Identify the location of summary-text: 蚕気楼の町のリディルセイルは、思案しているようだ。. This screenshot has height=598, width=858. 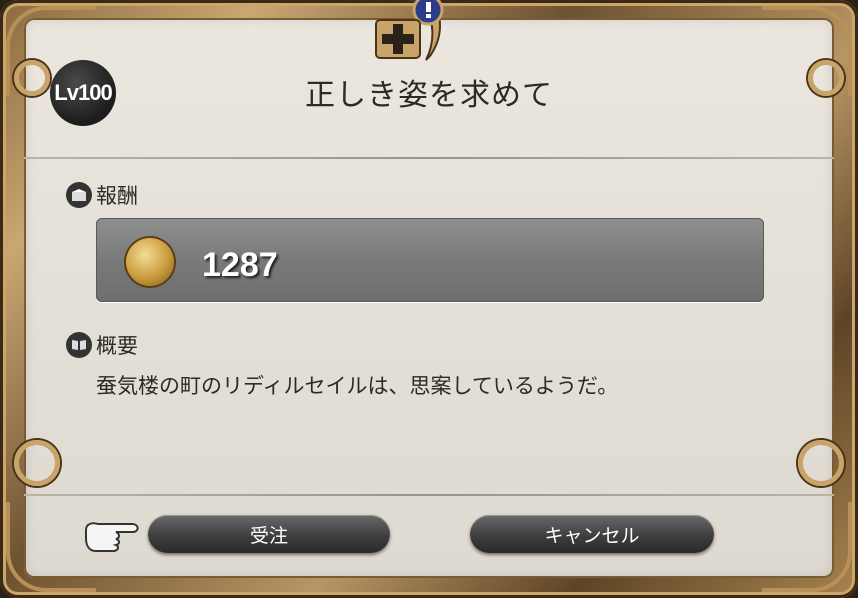
(357, 386).